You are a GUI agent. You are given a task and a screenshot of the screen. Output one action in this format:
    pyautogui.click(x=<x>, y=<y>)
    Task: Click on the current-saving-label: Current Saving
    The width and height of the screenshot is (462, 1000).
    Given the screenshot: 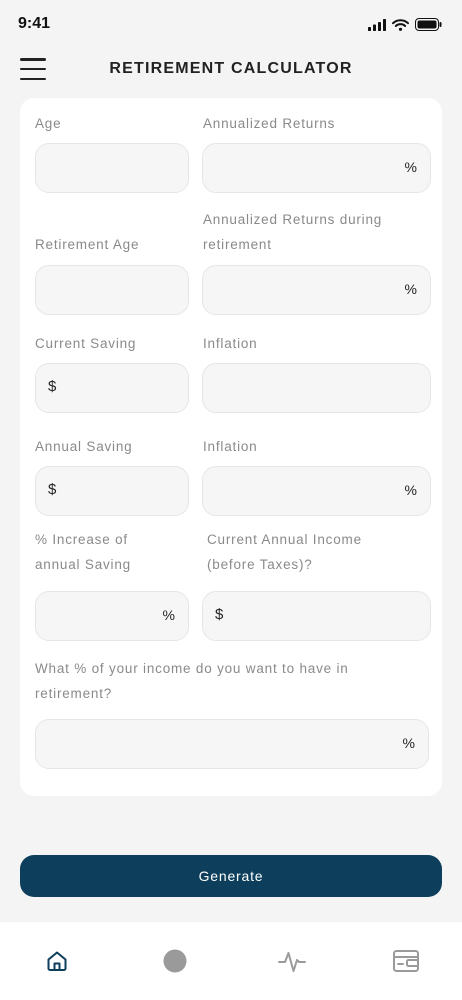 What is the action you would take?
    pyautogui.click(x=86, y=343)
    